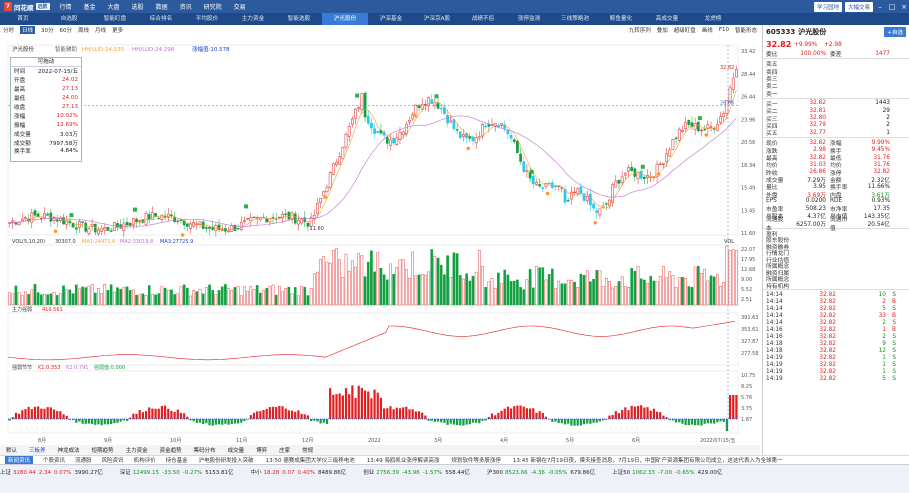  Describe the element at coordinates (138, 7) in the screenshot. I see `menu-item: 选股` at that location.